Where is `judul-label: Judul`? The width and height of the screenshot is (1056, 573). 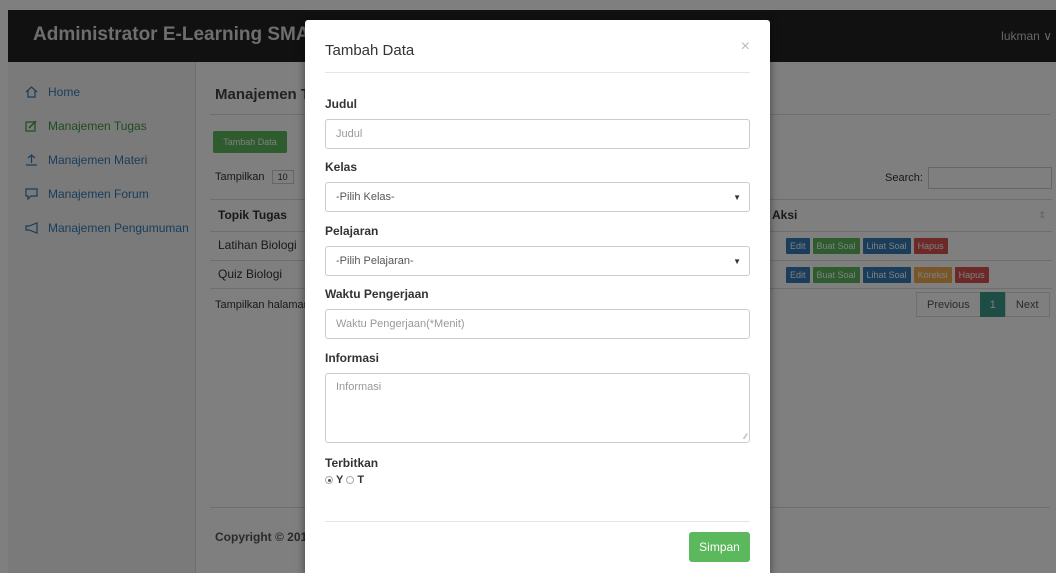
judul-label: Judul is located at coordinates (341, 104).